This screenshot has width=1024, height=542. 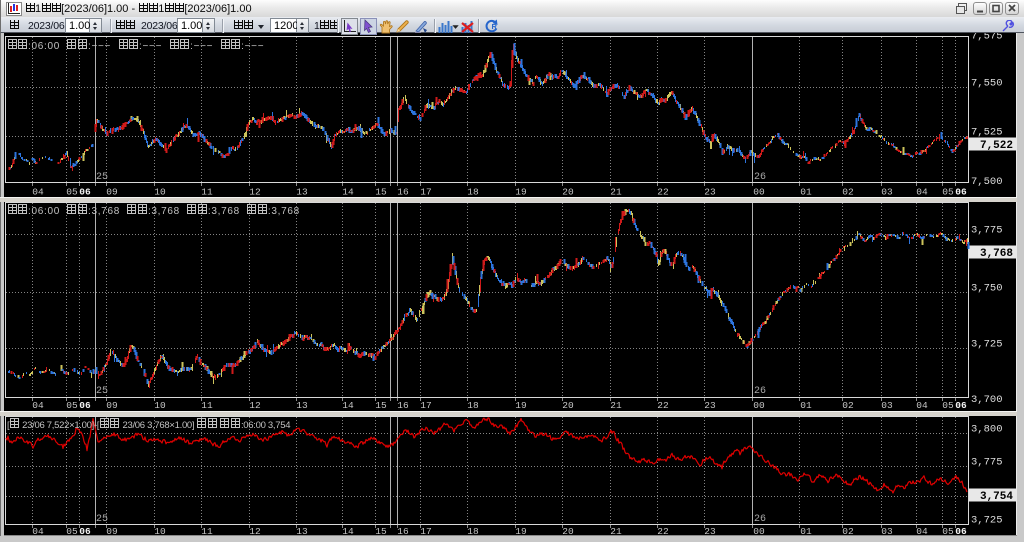 What do you see at coordinates (996, 254) in the screenshot?
I see `svg-text: 3,768` at bounding box center [996, 254].